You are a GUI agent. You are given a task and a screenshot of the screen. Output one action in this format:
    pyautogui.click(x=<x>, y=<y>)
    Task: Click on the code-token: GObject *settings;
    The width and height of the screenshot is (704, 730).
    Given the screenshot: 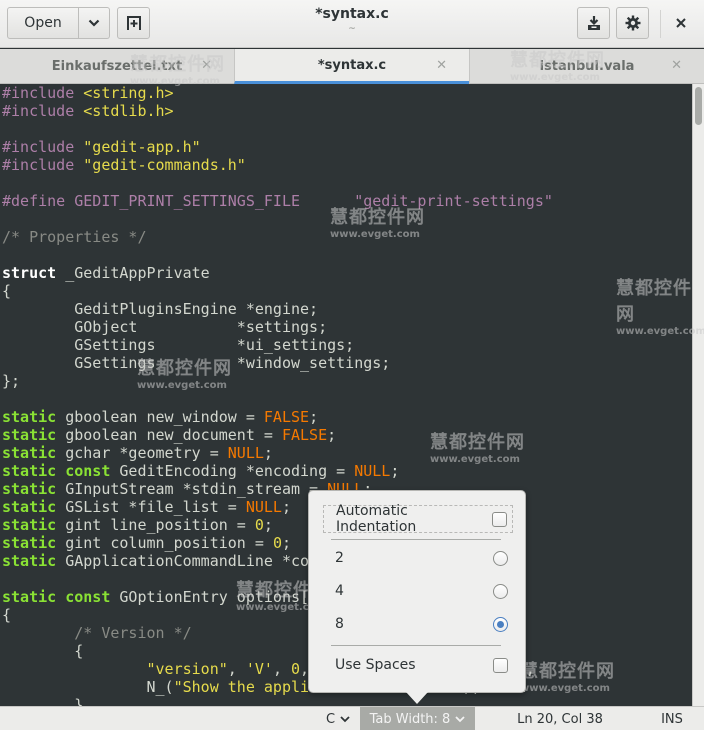 What is the action you would take?
    pyautogui.click(x=165, y=327)
    